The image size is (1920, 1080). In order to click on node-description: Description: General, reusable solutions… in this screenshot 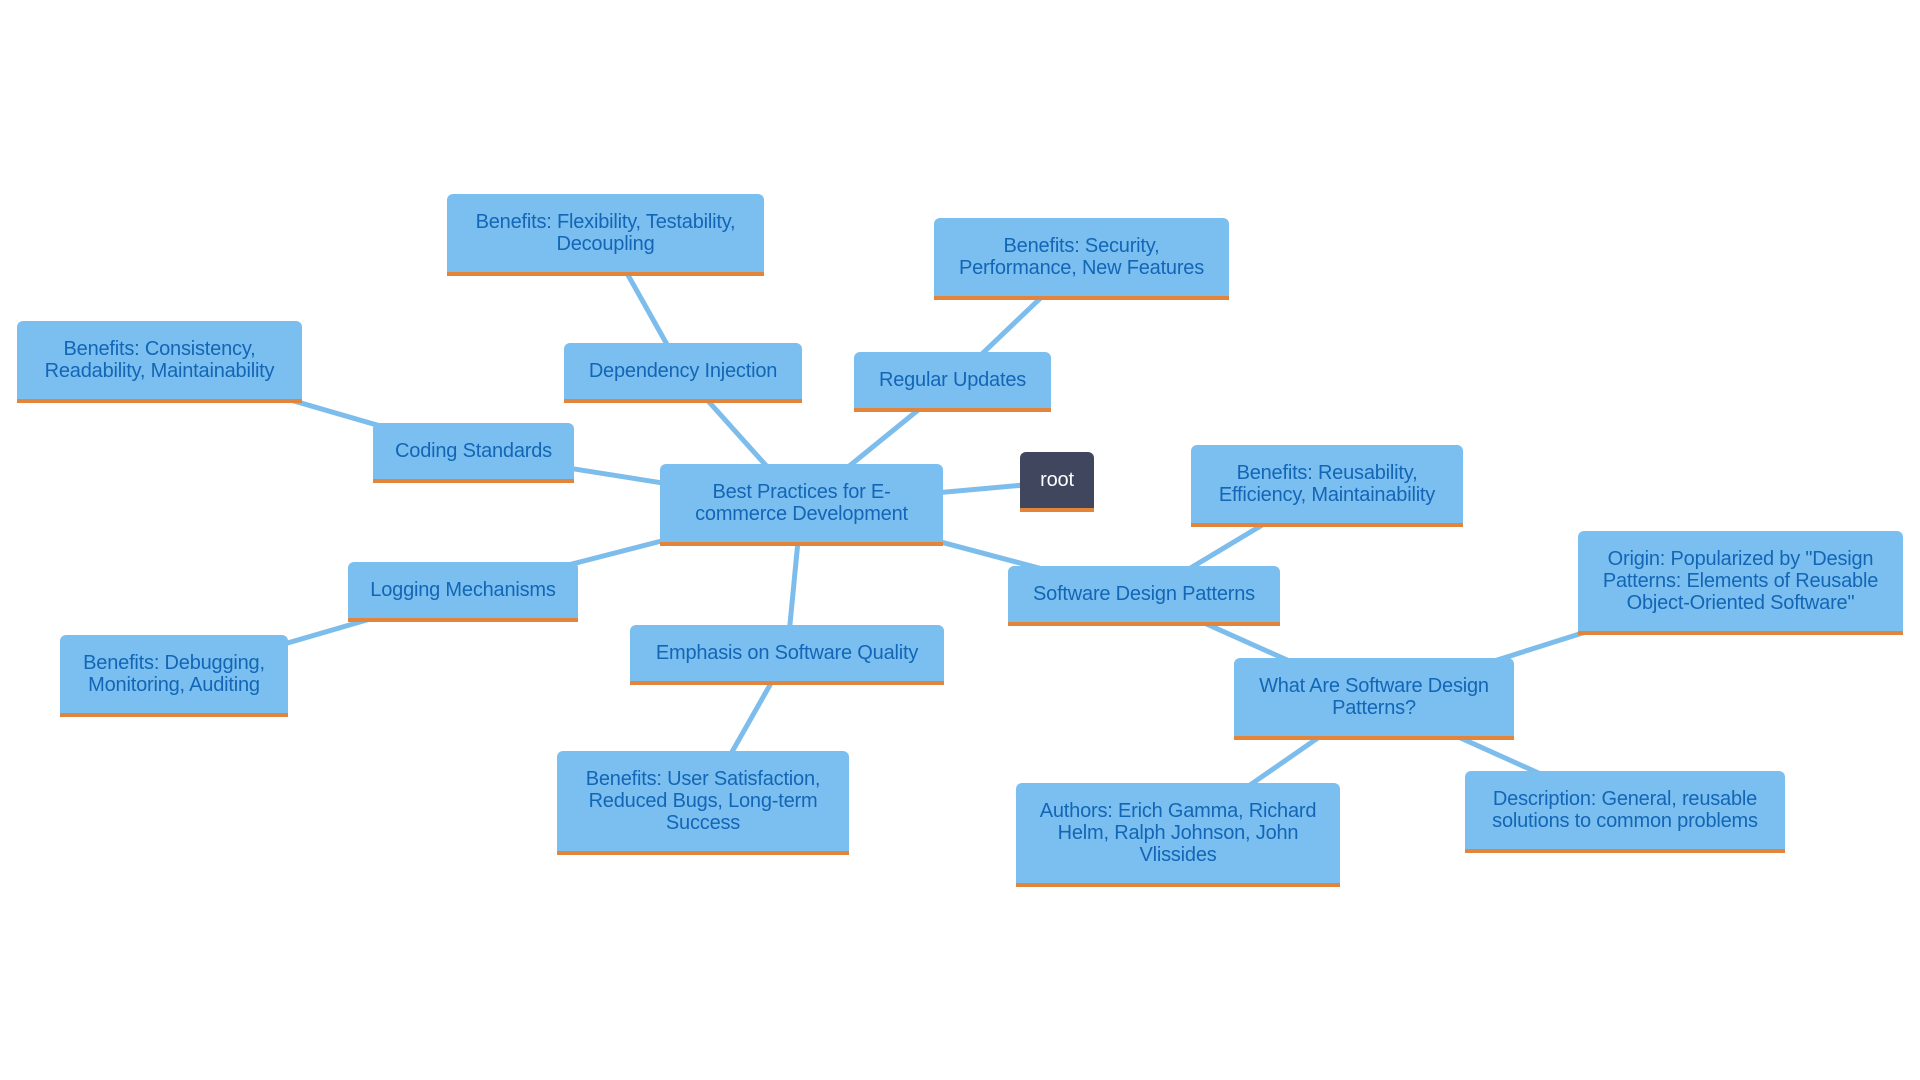, I will do `click(1625, 812)`.